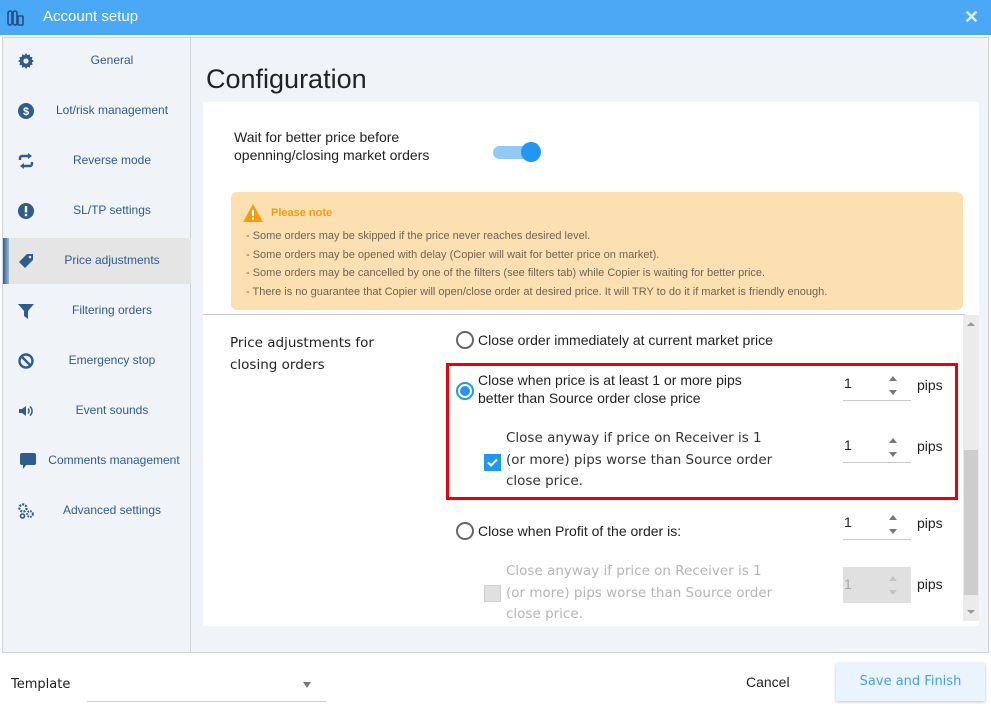 This screenshot has height=715, width=991. I want to click on sidebar-item-advanced-settings: Advanced settings, so click(97, 511).